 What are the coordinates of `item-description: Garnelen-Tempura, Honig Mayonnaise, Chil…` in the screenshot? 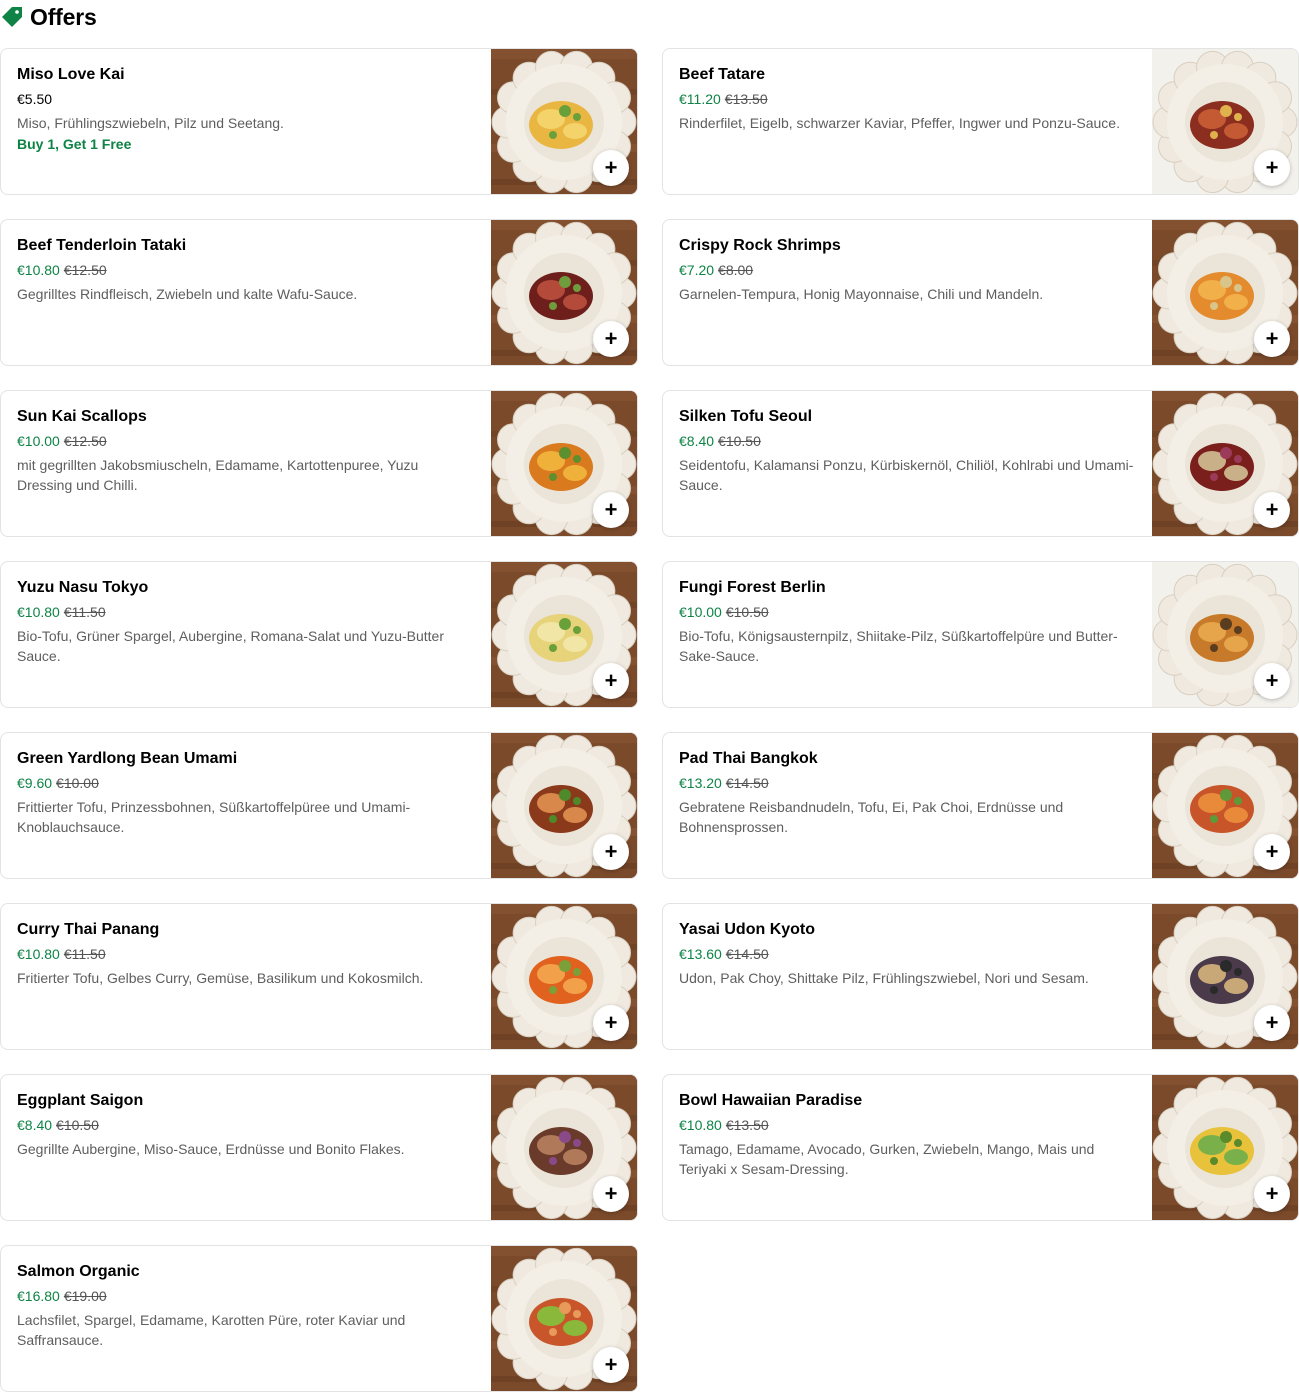 It's located at (861, 294).